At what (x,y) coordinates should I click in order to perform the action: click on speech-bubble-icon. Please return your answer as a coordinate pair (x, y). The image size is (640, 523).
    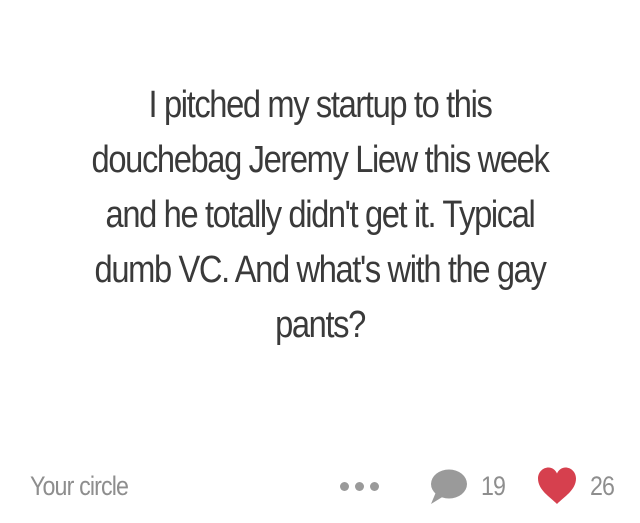
    Looking at the image, I should click on (449, 486).